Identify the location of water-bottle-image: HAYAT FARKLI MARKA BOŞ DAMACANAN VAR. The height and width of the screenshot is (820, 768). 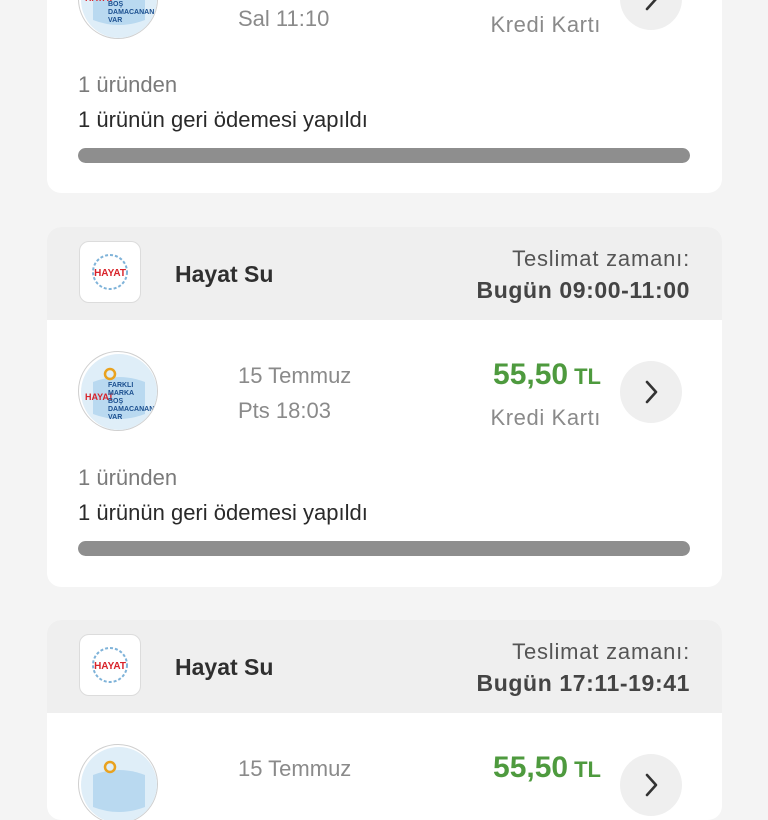
(119, 392).